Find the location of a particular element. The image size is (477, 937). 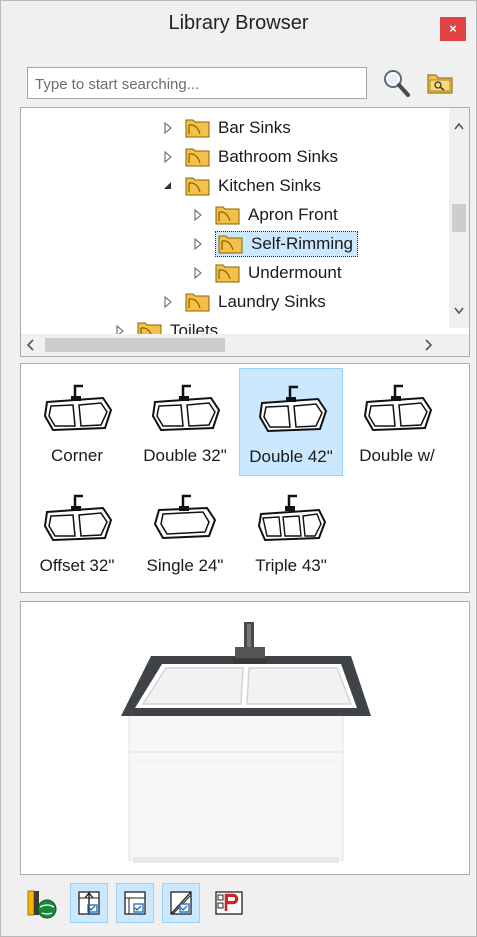

tree-item: Bar Sinks is located at coordinates (226, 128).